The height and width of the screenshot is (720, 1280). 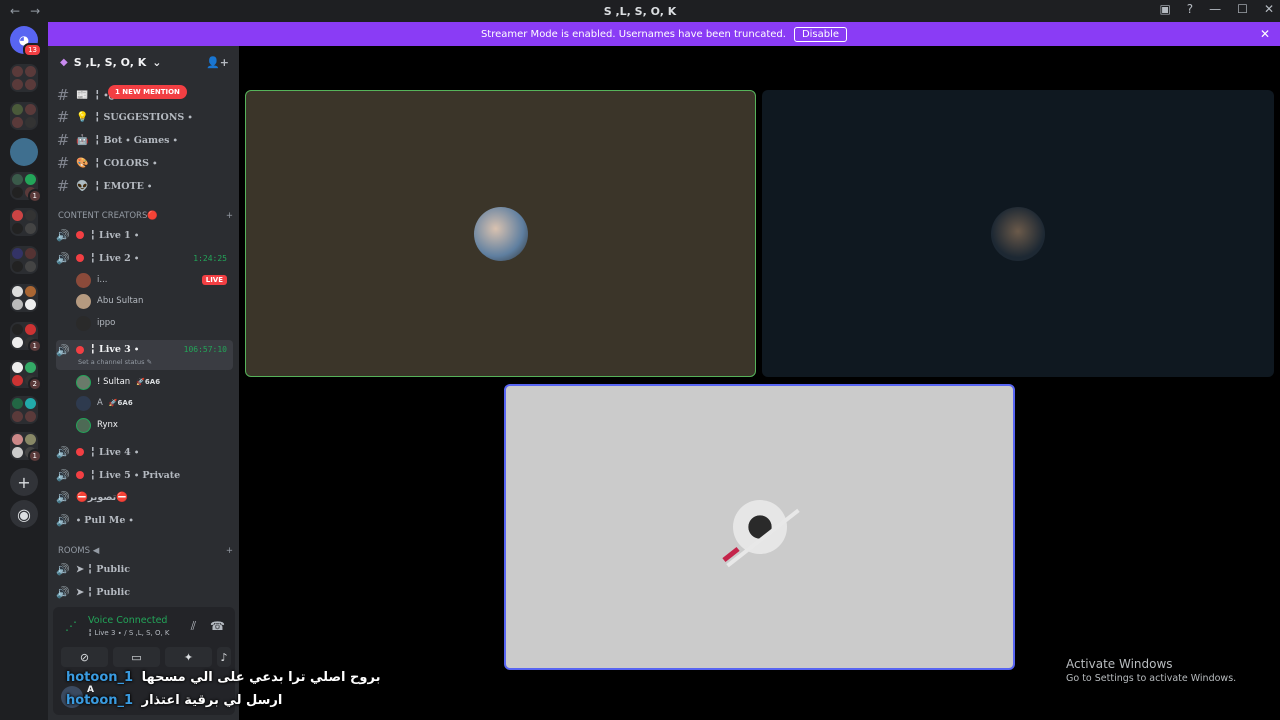 What do you see at coordinates (217, 626) in the screenshot?
I see `disconnect-icon: ☎` at bounding box center [217, 626].